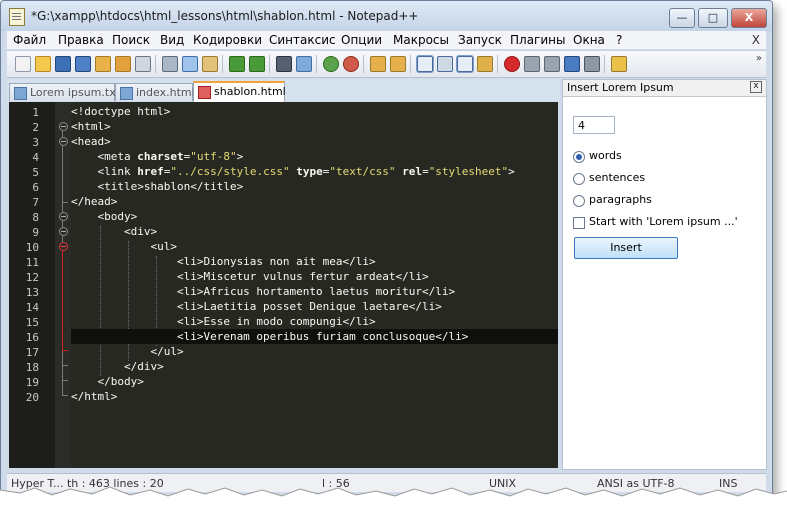  I want to click on fold-collapse-html-icon, so click(63, 126).